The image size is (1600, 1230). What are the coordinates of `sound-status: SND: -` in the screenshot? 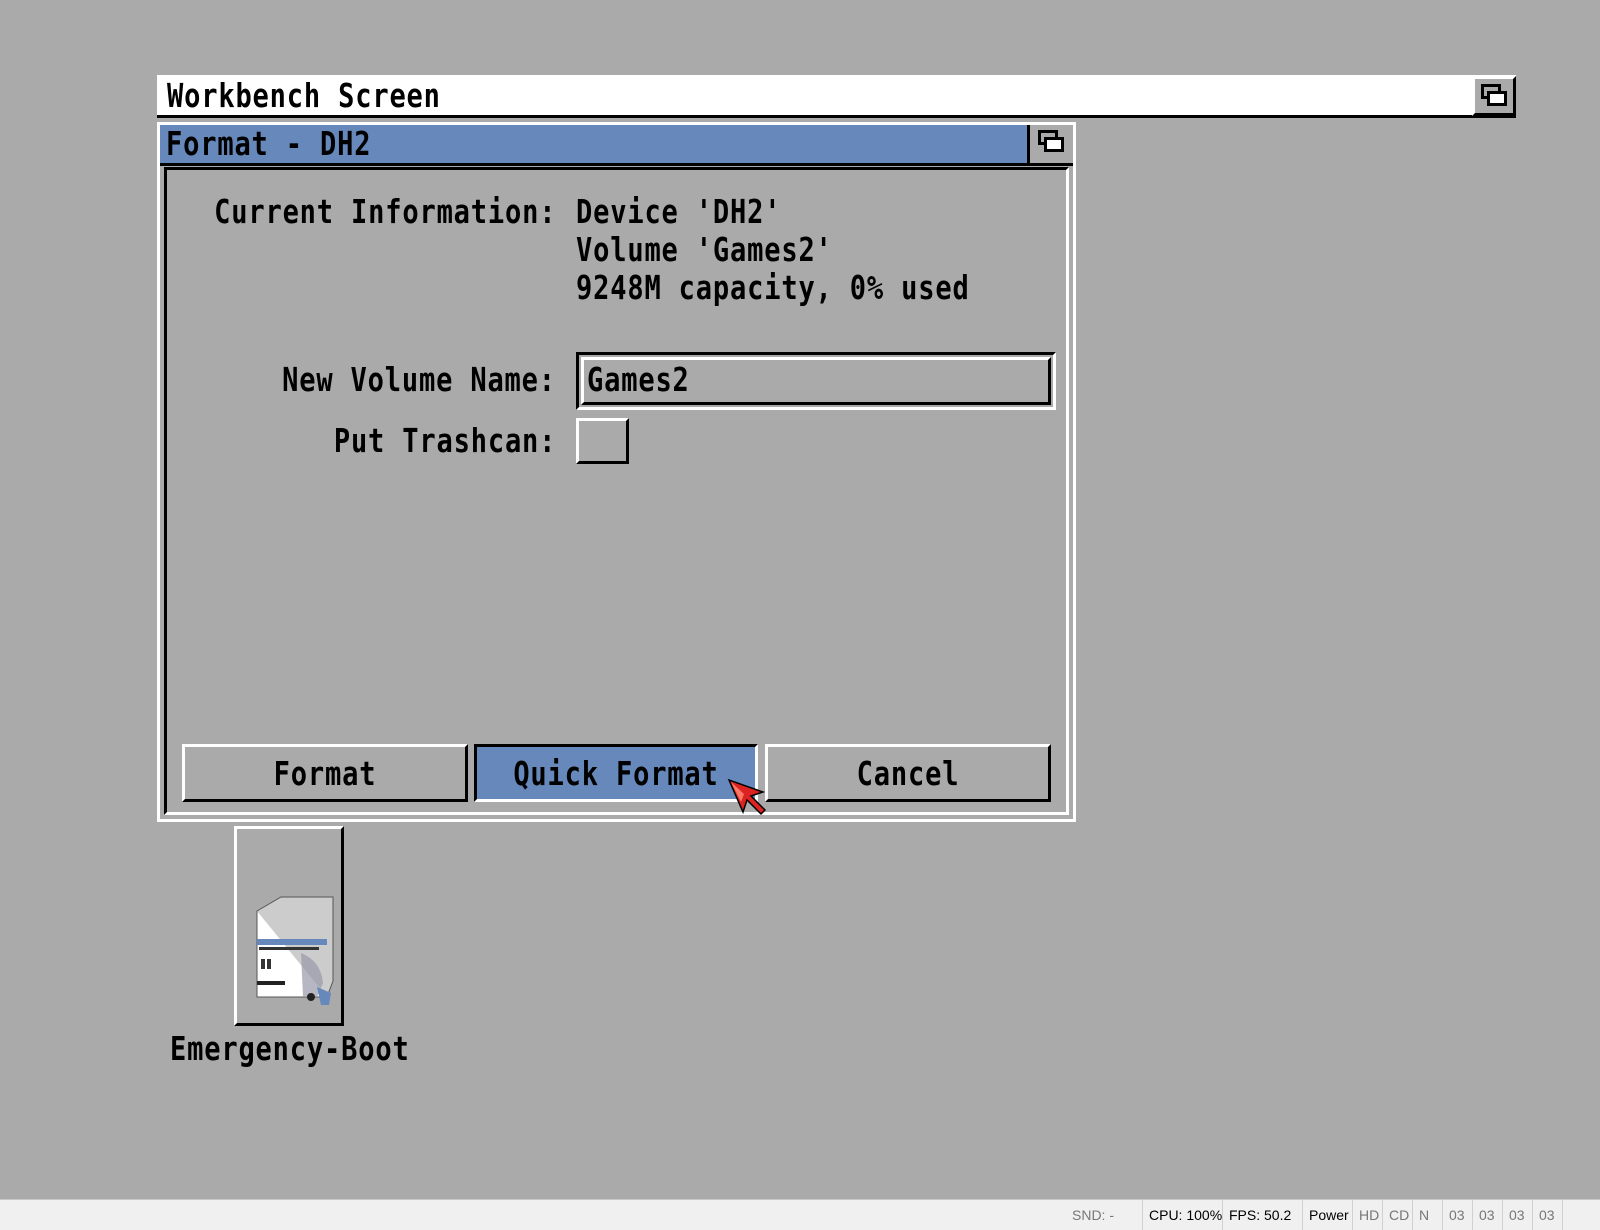 It's located at (1093, 1215).